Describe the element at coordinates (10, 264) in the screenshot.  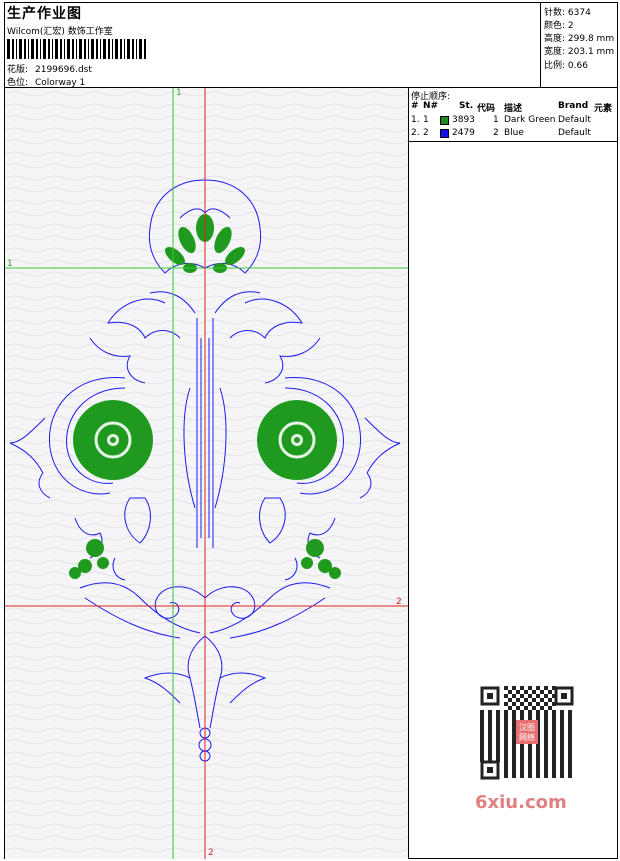
I see `green-h-axis-label: 1` at that location.